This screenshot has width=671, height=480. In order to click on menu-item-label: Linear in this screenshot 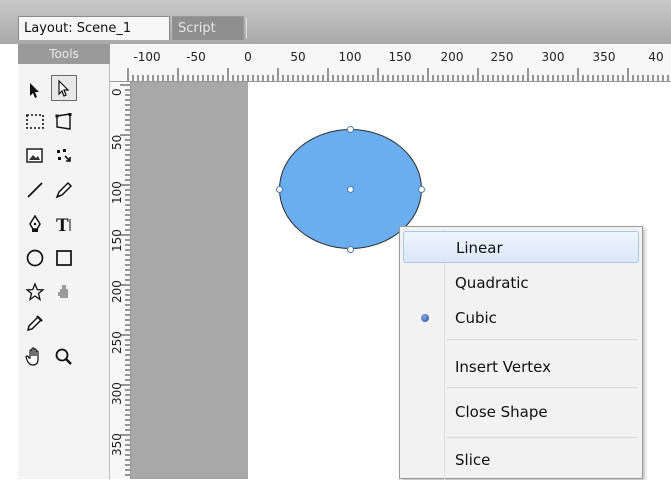, I will do `click(479, 248)`.